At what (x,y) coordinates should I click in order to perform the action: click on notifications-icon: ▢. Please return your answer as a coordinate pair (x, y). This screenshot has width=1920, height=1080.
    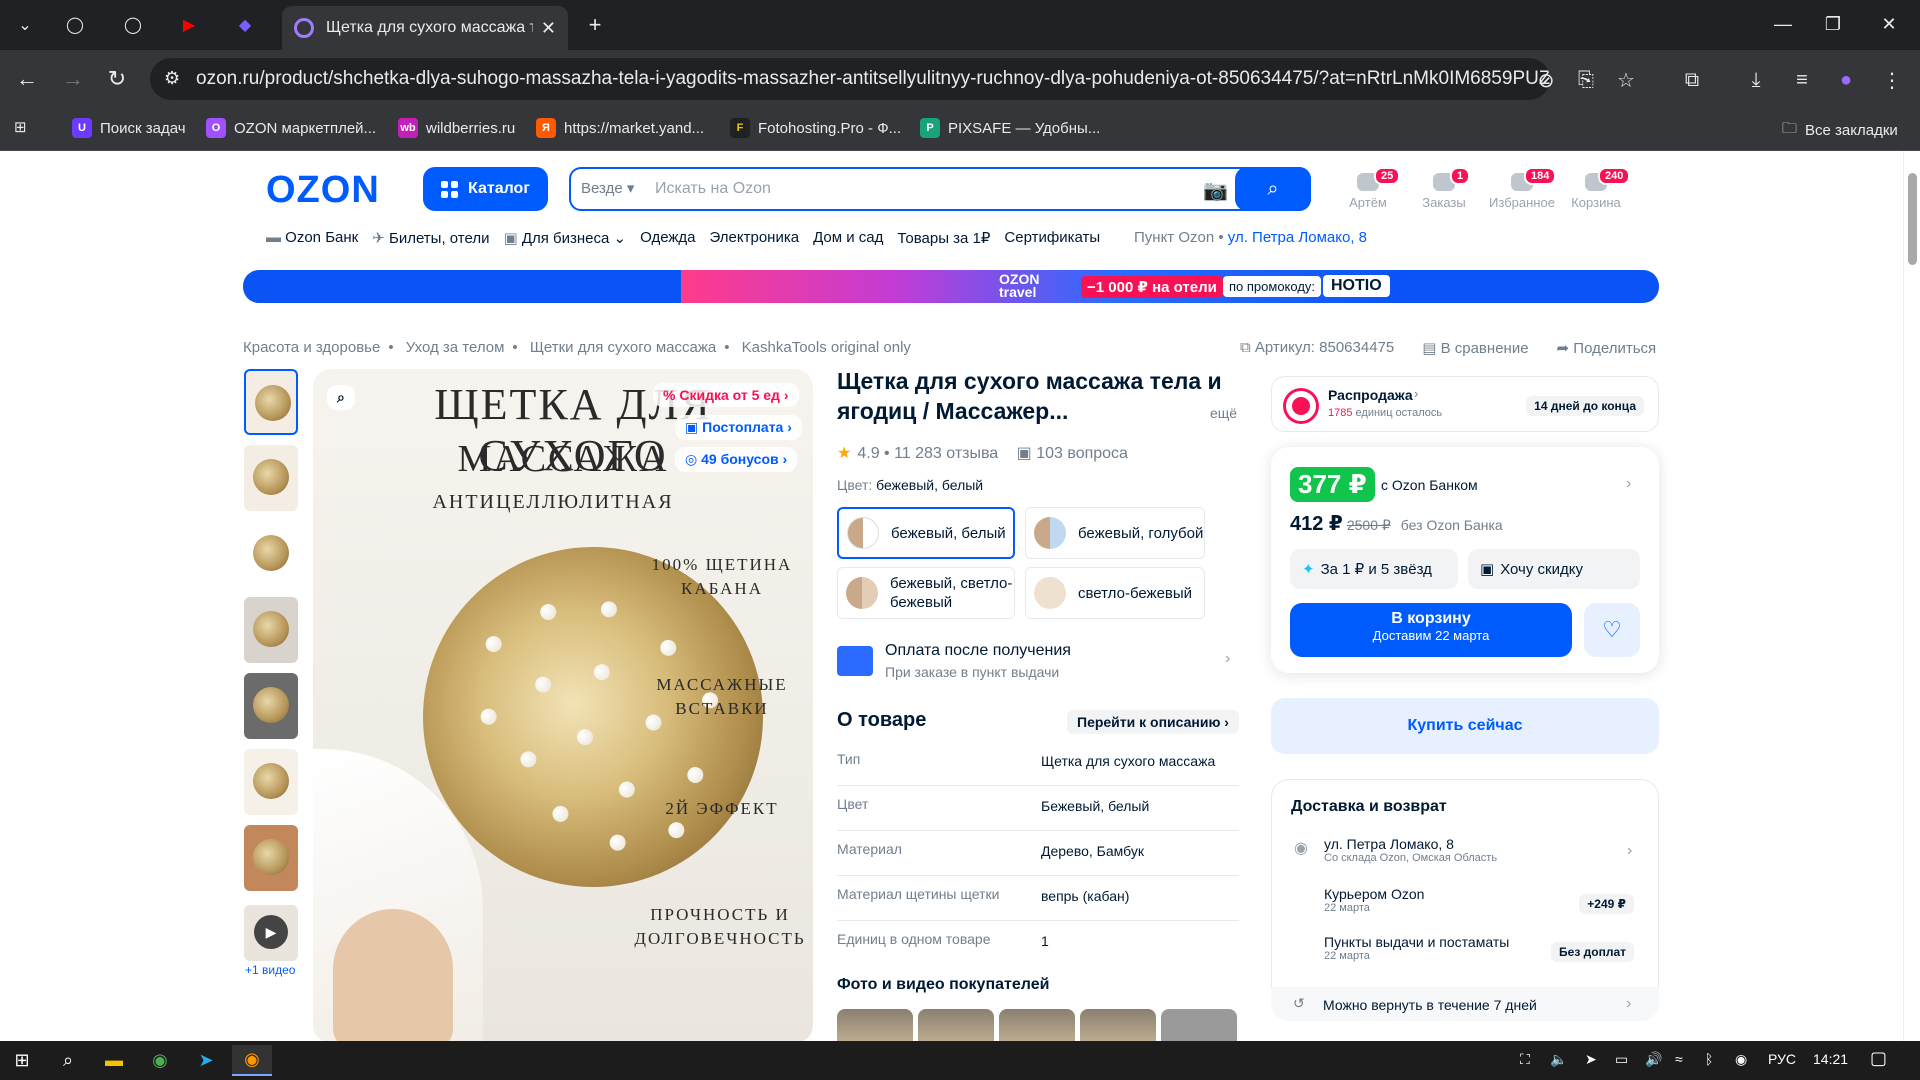
    Looking at the image, I should click on (1878, 1058).